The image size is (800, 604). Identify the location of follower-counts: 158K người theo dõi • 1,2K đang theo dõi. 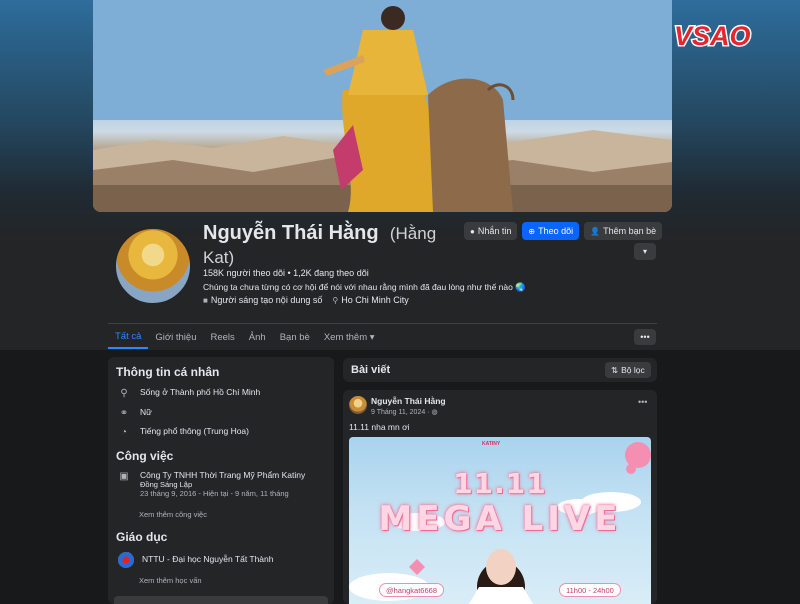
(286, 273).